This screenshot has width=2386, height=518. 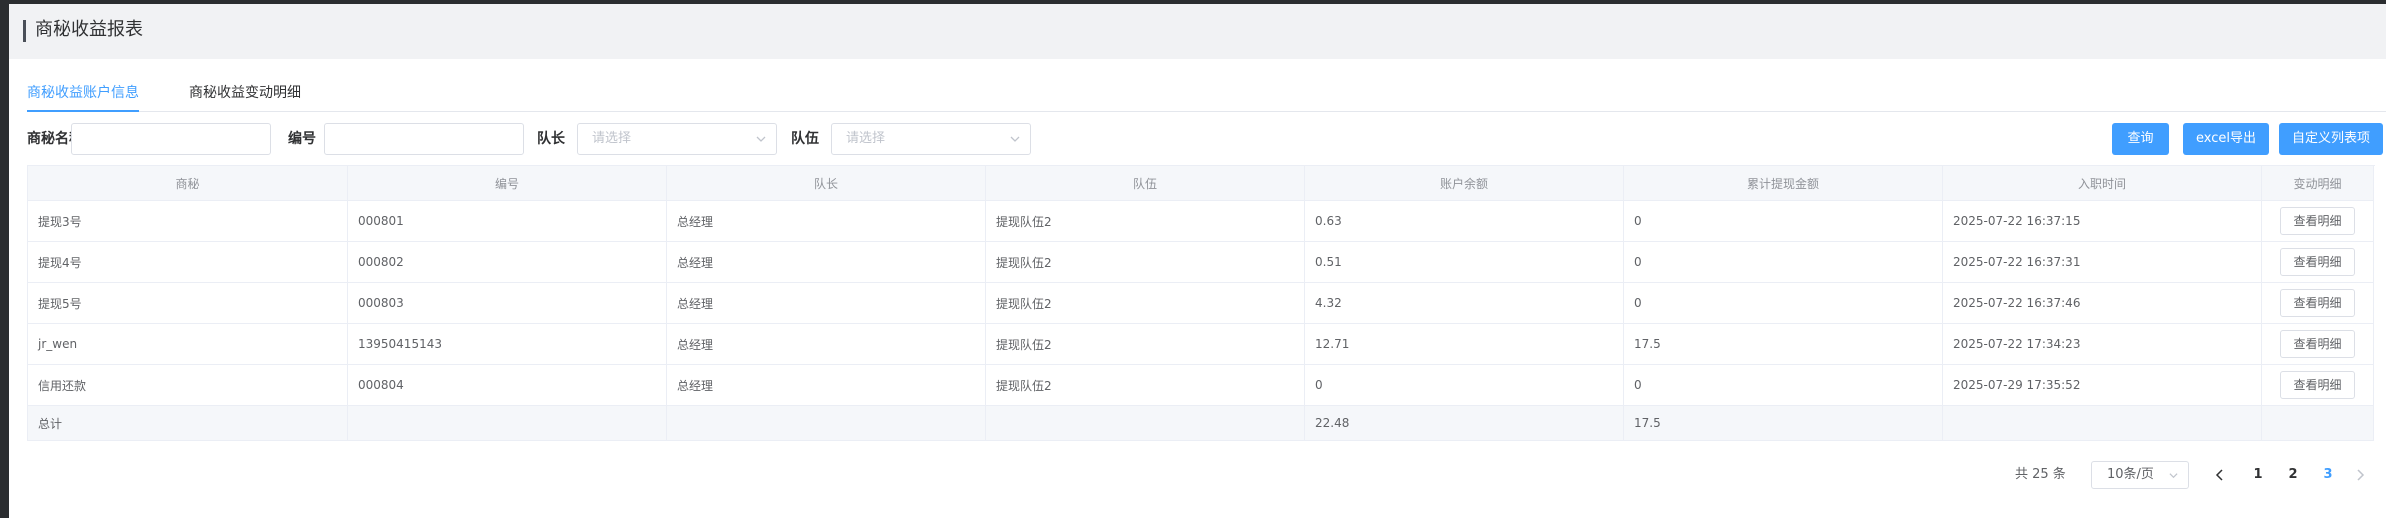 What do you see at coordinates (424, 139) in the screenshot?
I see `code-filter-input` at bounding box center [424, 139].